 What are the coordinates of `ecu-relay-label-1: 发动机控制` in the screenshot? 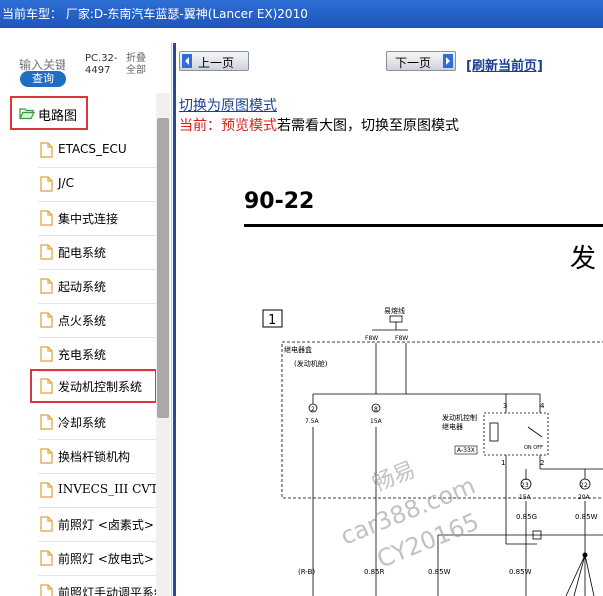 It's located at (459, 417).